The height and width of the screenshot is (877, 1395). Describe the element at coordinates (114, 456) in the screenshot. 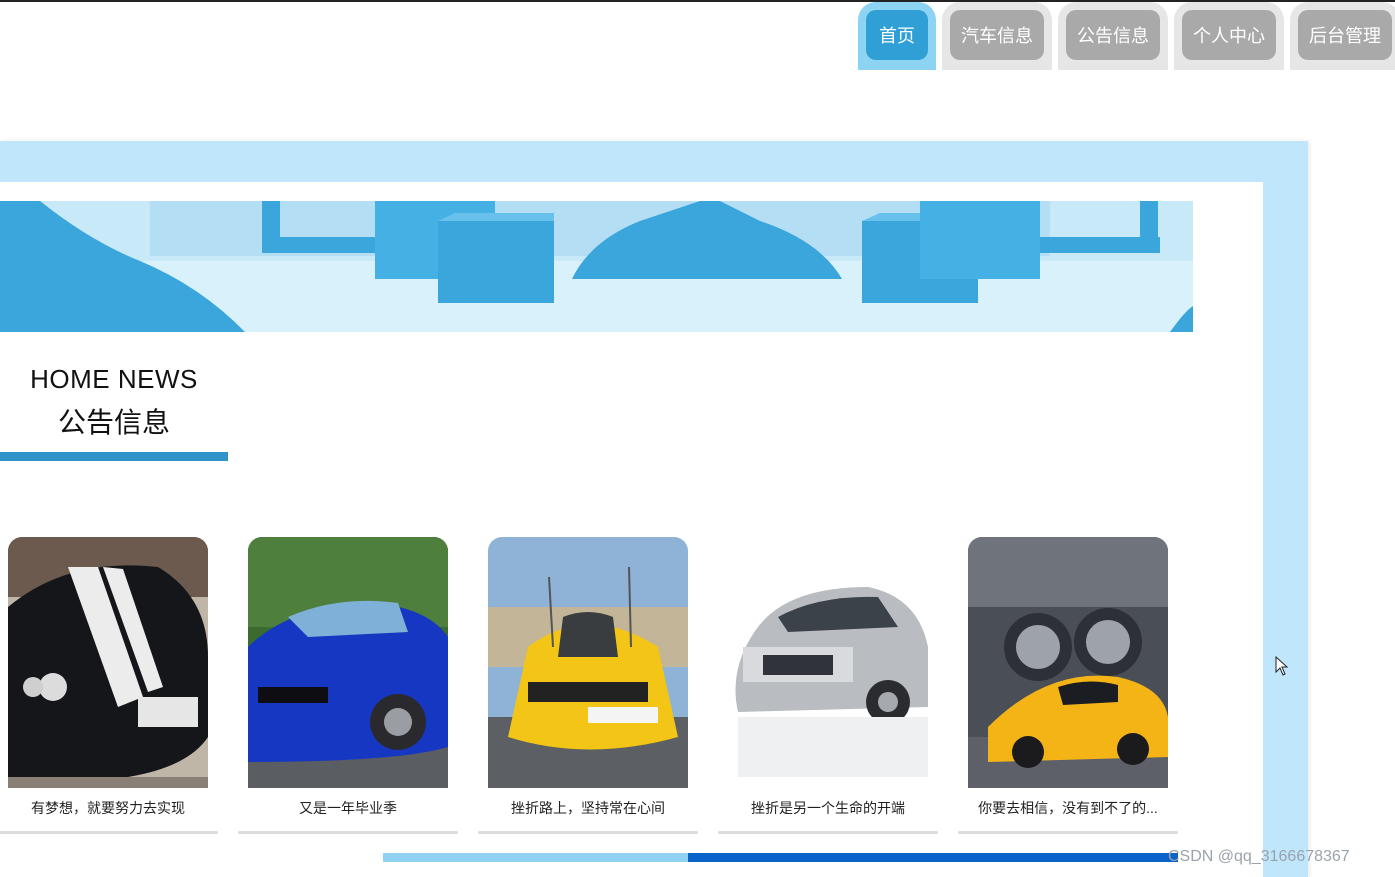

I see `section-heading-underline` at that location.